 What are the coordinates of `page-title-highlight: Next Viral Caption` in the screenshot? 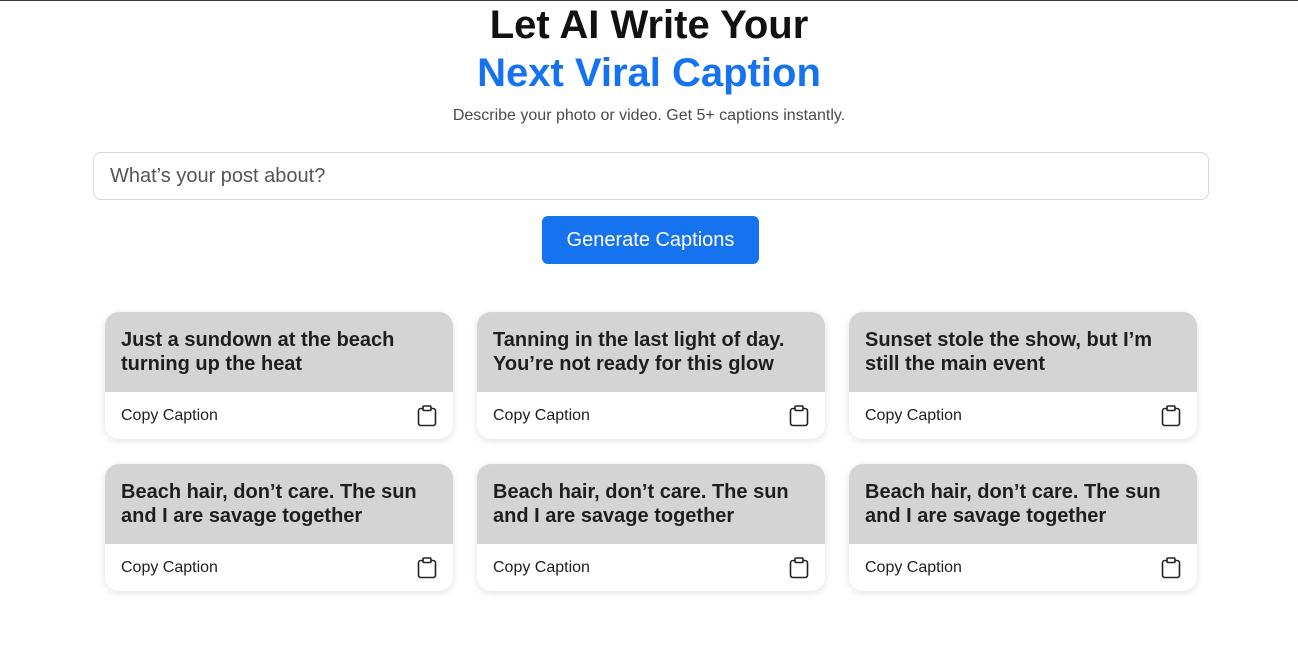 It's located at (649, 73).